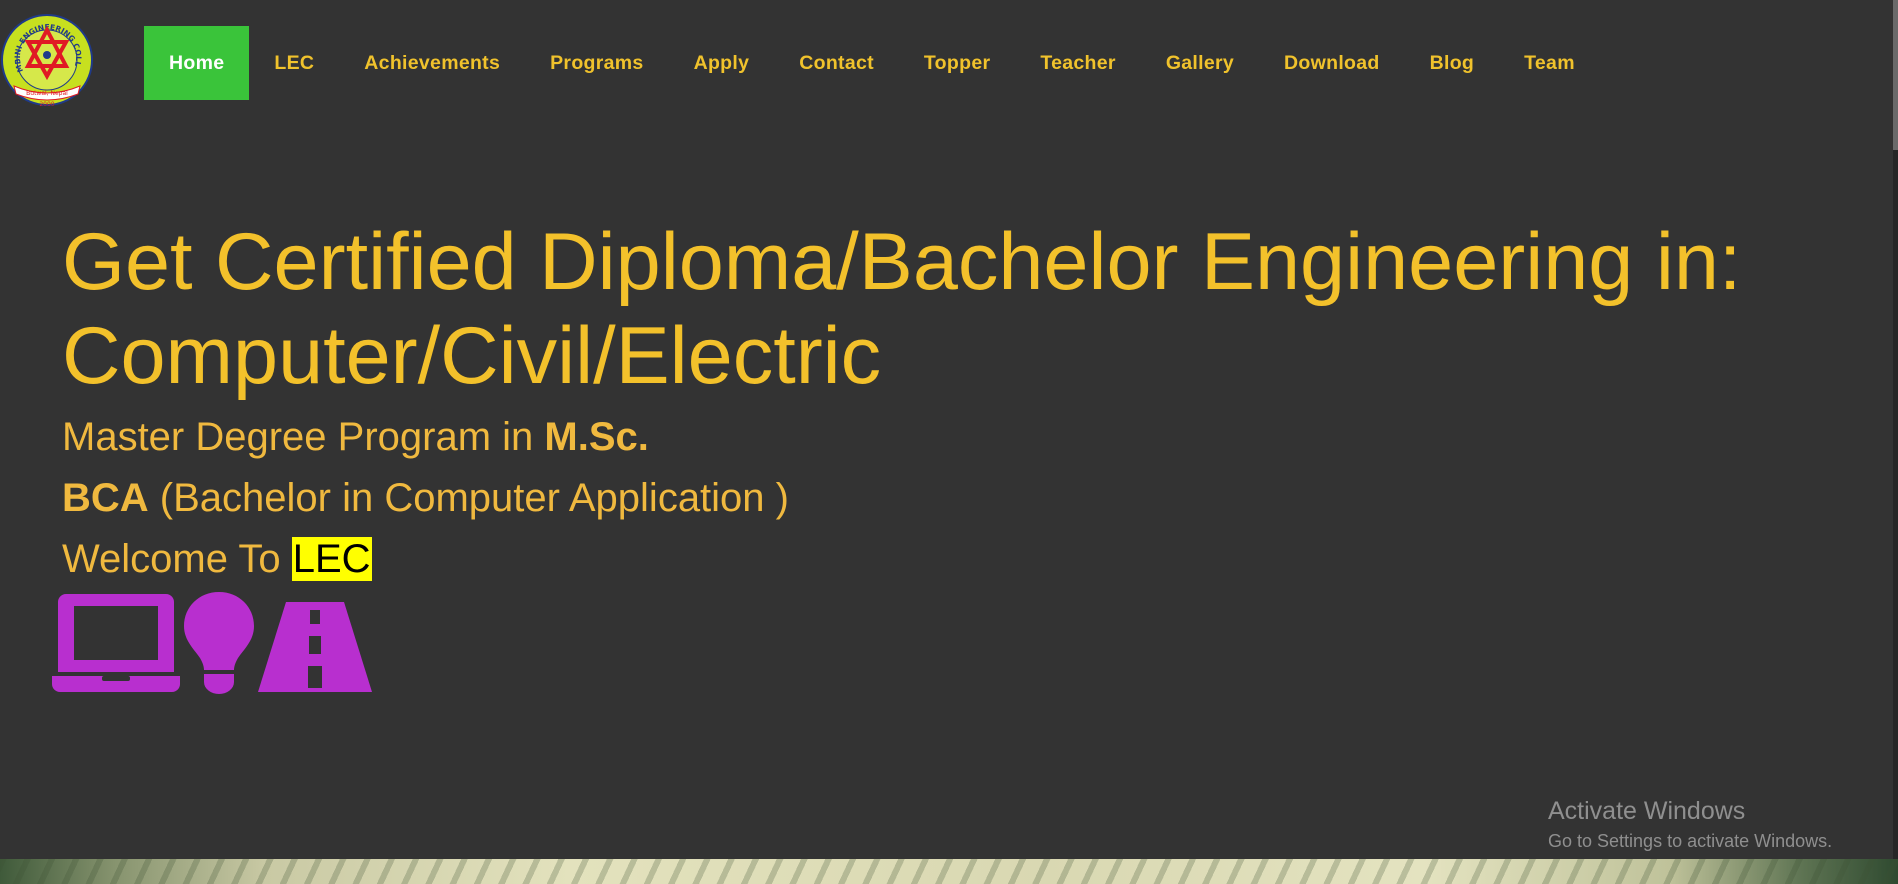  Describe the element at coordinates (1200, 63) in the screenshot. I see `nav-gallery: Gallery` at that location.